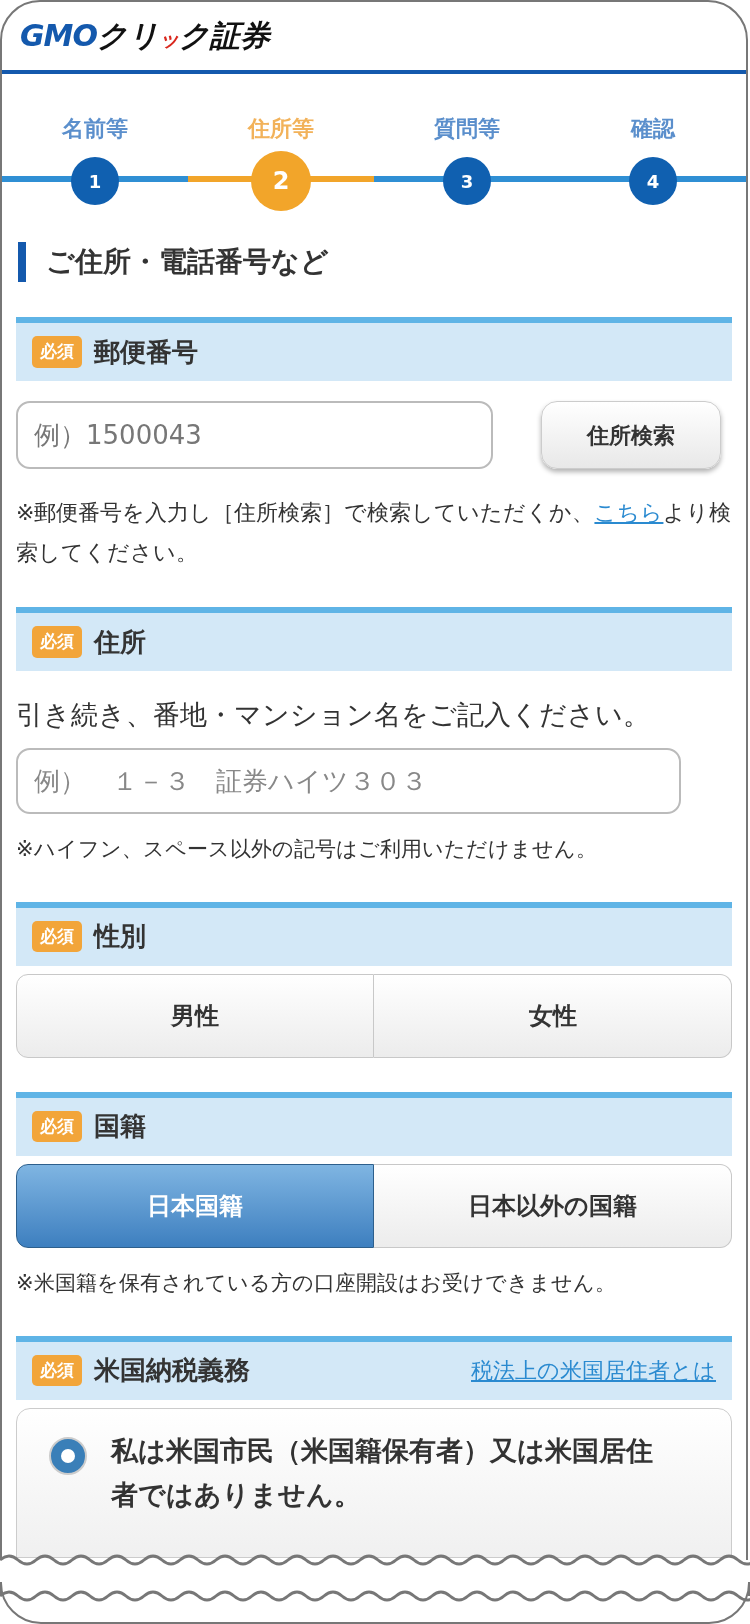  I want to click on note-text: ※米国籍を保有されている方の口座開設はお受けできません。, so click(316, 1283).